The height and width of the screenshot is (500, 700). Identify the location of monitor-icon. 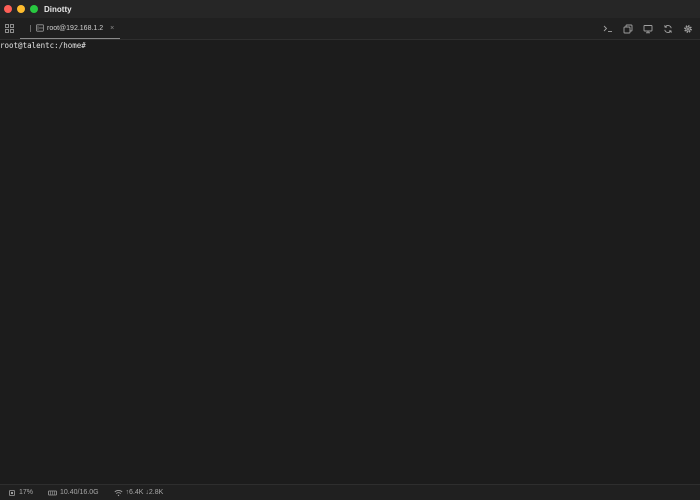
(648, 28).